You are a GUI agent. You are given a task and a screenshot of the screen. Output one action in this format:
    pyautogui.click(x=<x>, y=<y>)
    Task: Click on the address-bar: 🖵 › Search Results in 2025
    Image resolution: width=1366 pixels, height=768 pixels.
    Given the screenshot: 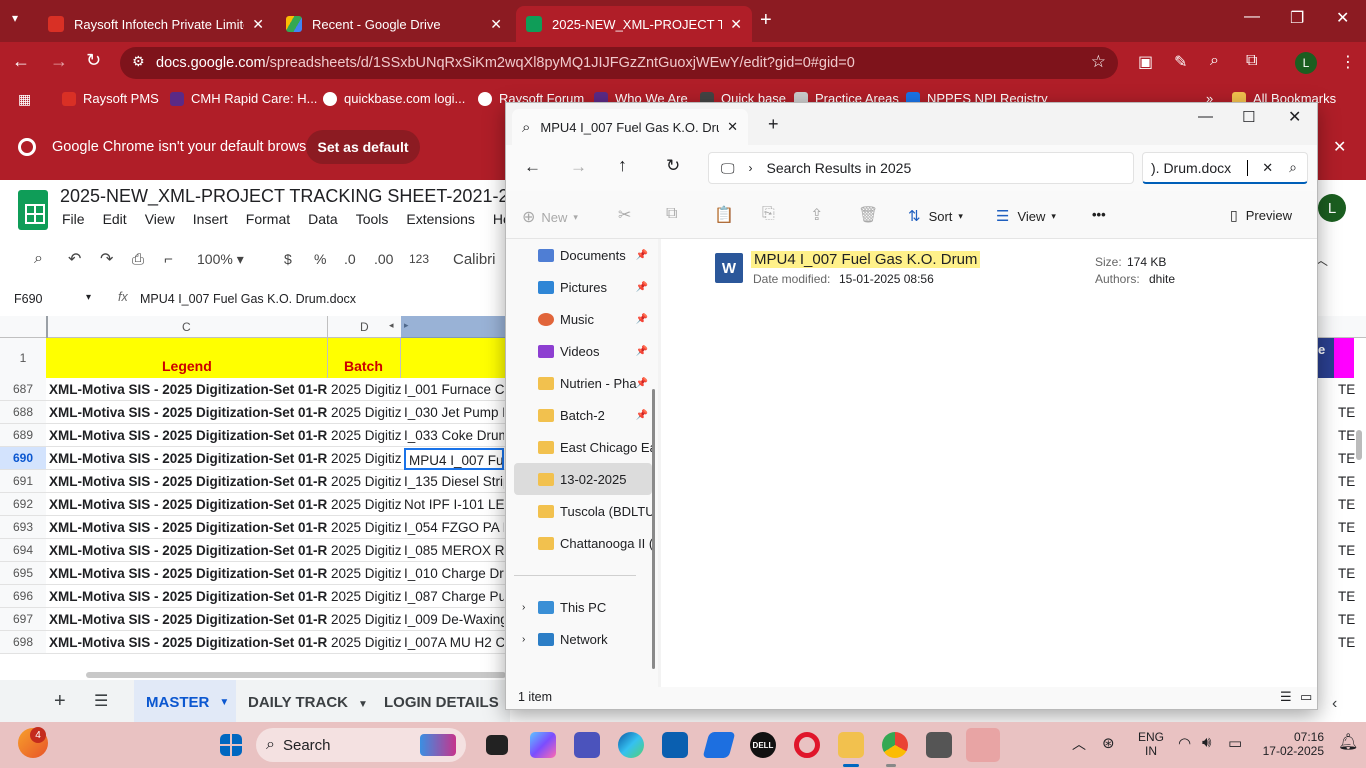 What is the action you would take?
    pyautogui.click(x=921, y=168)
    